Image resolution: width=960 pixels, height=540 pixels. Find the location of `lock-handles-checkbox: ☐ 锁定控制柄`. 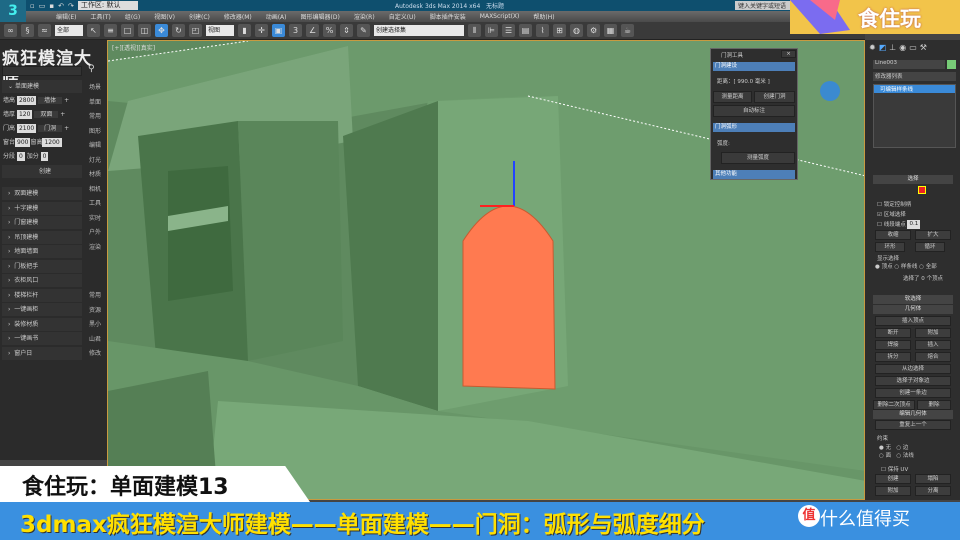

lock-handles-checkbox: ☐ 锁定控制柄 is located at coordinates (894, 204).